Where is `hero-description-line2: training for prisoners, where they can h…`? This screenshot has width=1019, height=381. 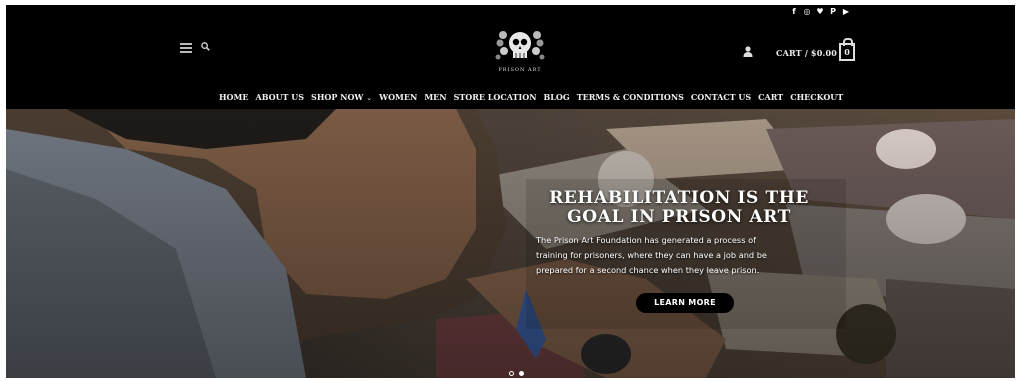 hero-description-line2: training for prisoners, where they can h… is located at coordinates (651, 255).